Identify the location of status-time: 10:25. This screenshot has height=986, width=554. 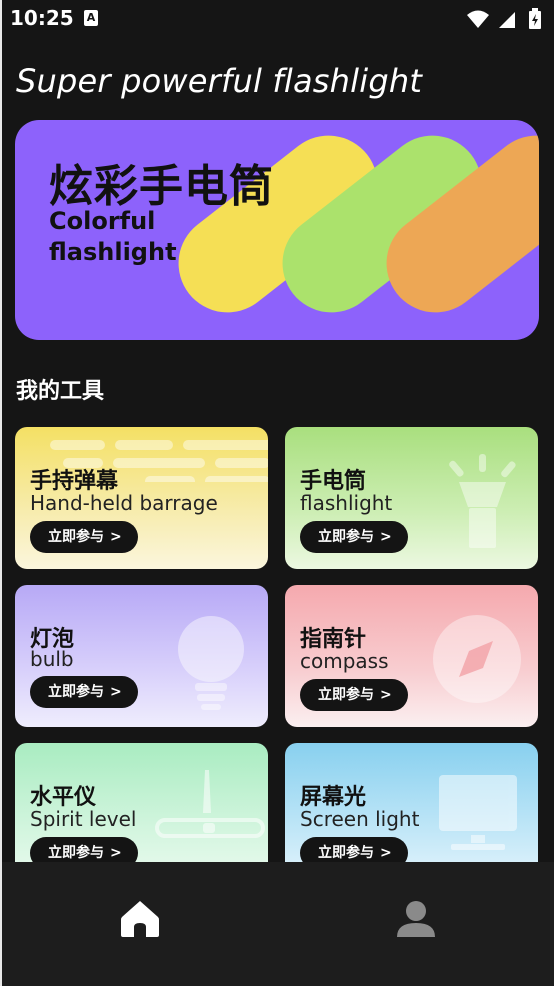
(42, 18).